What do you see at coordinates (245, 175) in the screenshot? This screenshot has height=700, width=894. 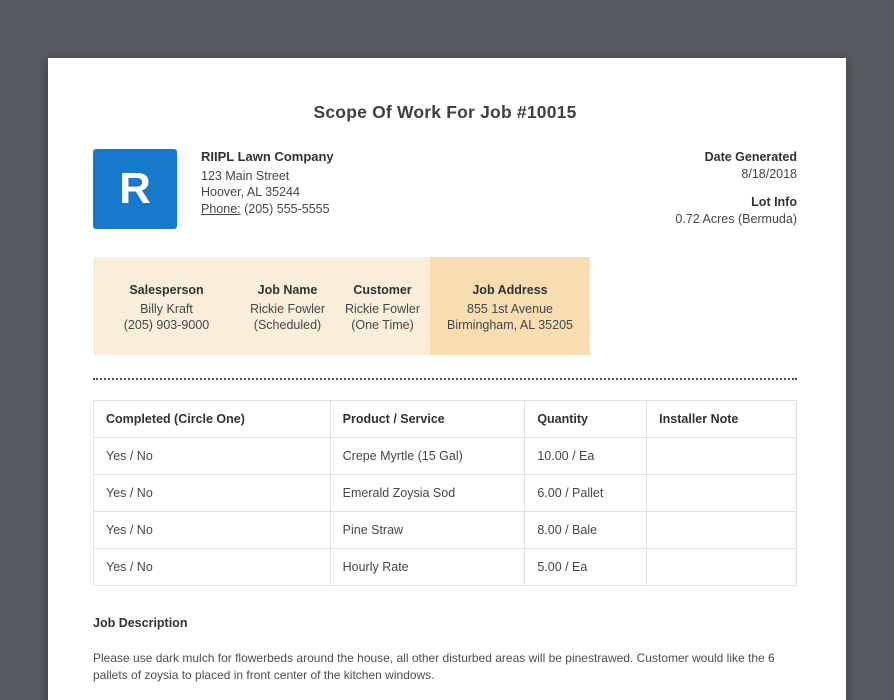 I see `company-address-line1: 123 Main Street` at bounding box center [245, 175].